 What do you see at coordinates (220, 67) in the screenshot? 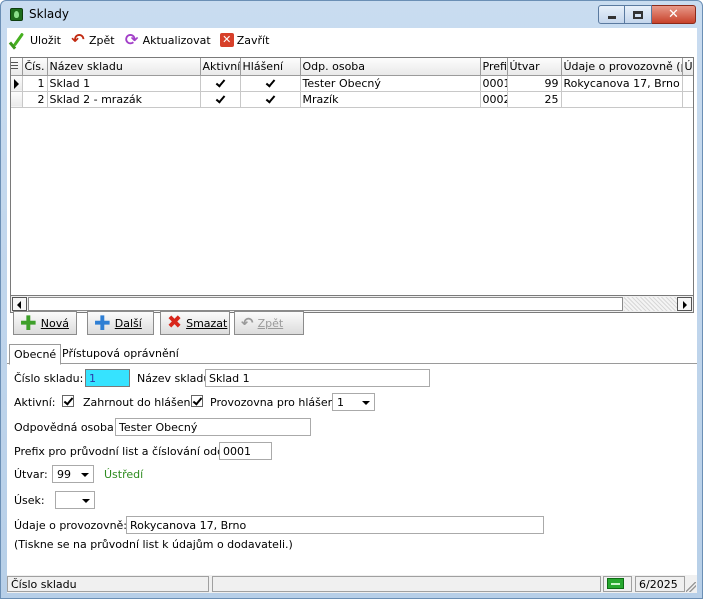
I see `col-header-aktivni: Aktivní` at bounding box center [220, 67].